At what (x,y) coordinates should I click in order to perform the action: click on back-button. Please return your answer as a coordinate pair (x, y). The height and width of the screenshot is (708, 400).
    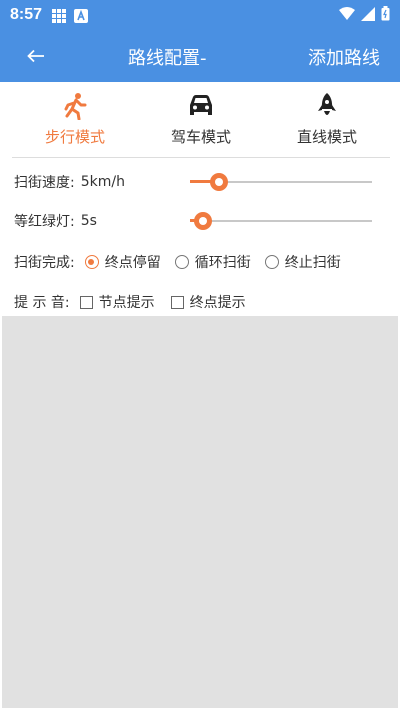
    Looking at the image, I should click on (36, 56).